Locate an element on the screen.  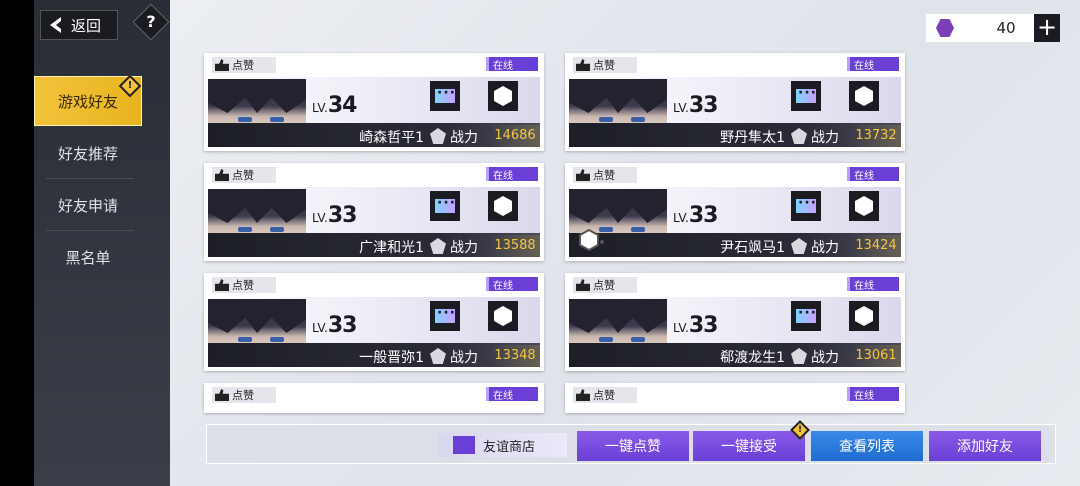
view-list-button: 查看列表 is located at coordinates (867, 446).